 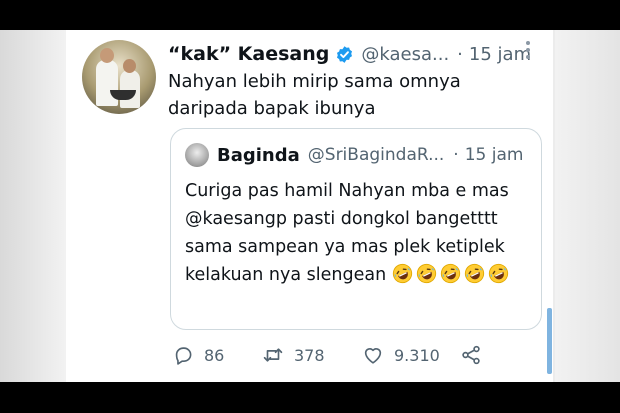 What do you see at coordinates (494, 155) in the screenshot?
I see `quoted-timestamp: 15 jam` at bounding box center [494, 155].